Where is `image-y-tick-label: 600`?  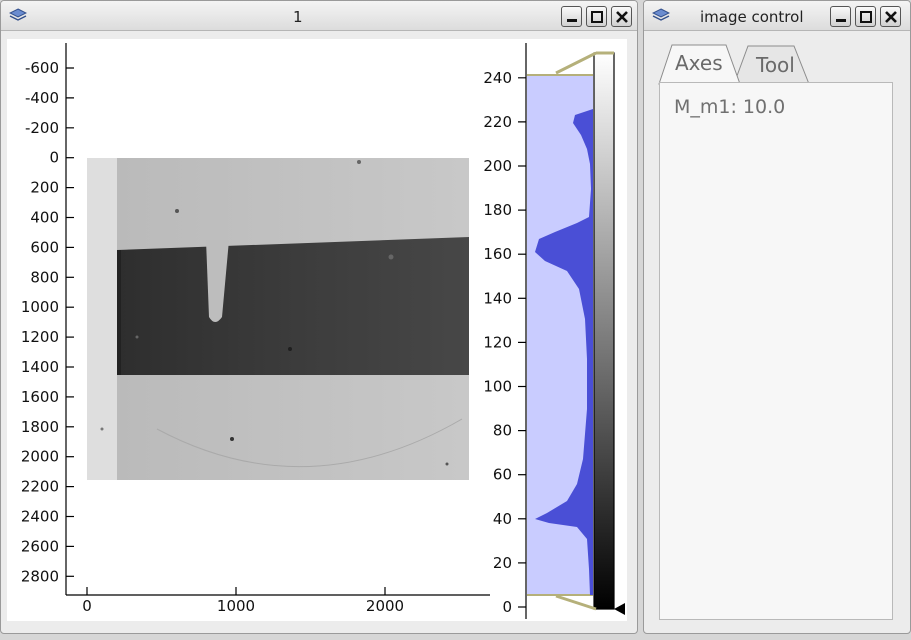
image-y-tick-label: 600 is located at coordinates (44, 247).